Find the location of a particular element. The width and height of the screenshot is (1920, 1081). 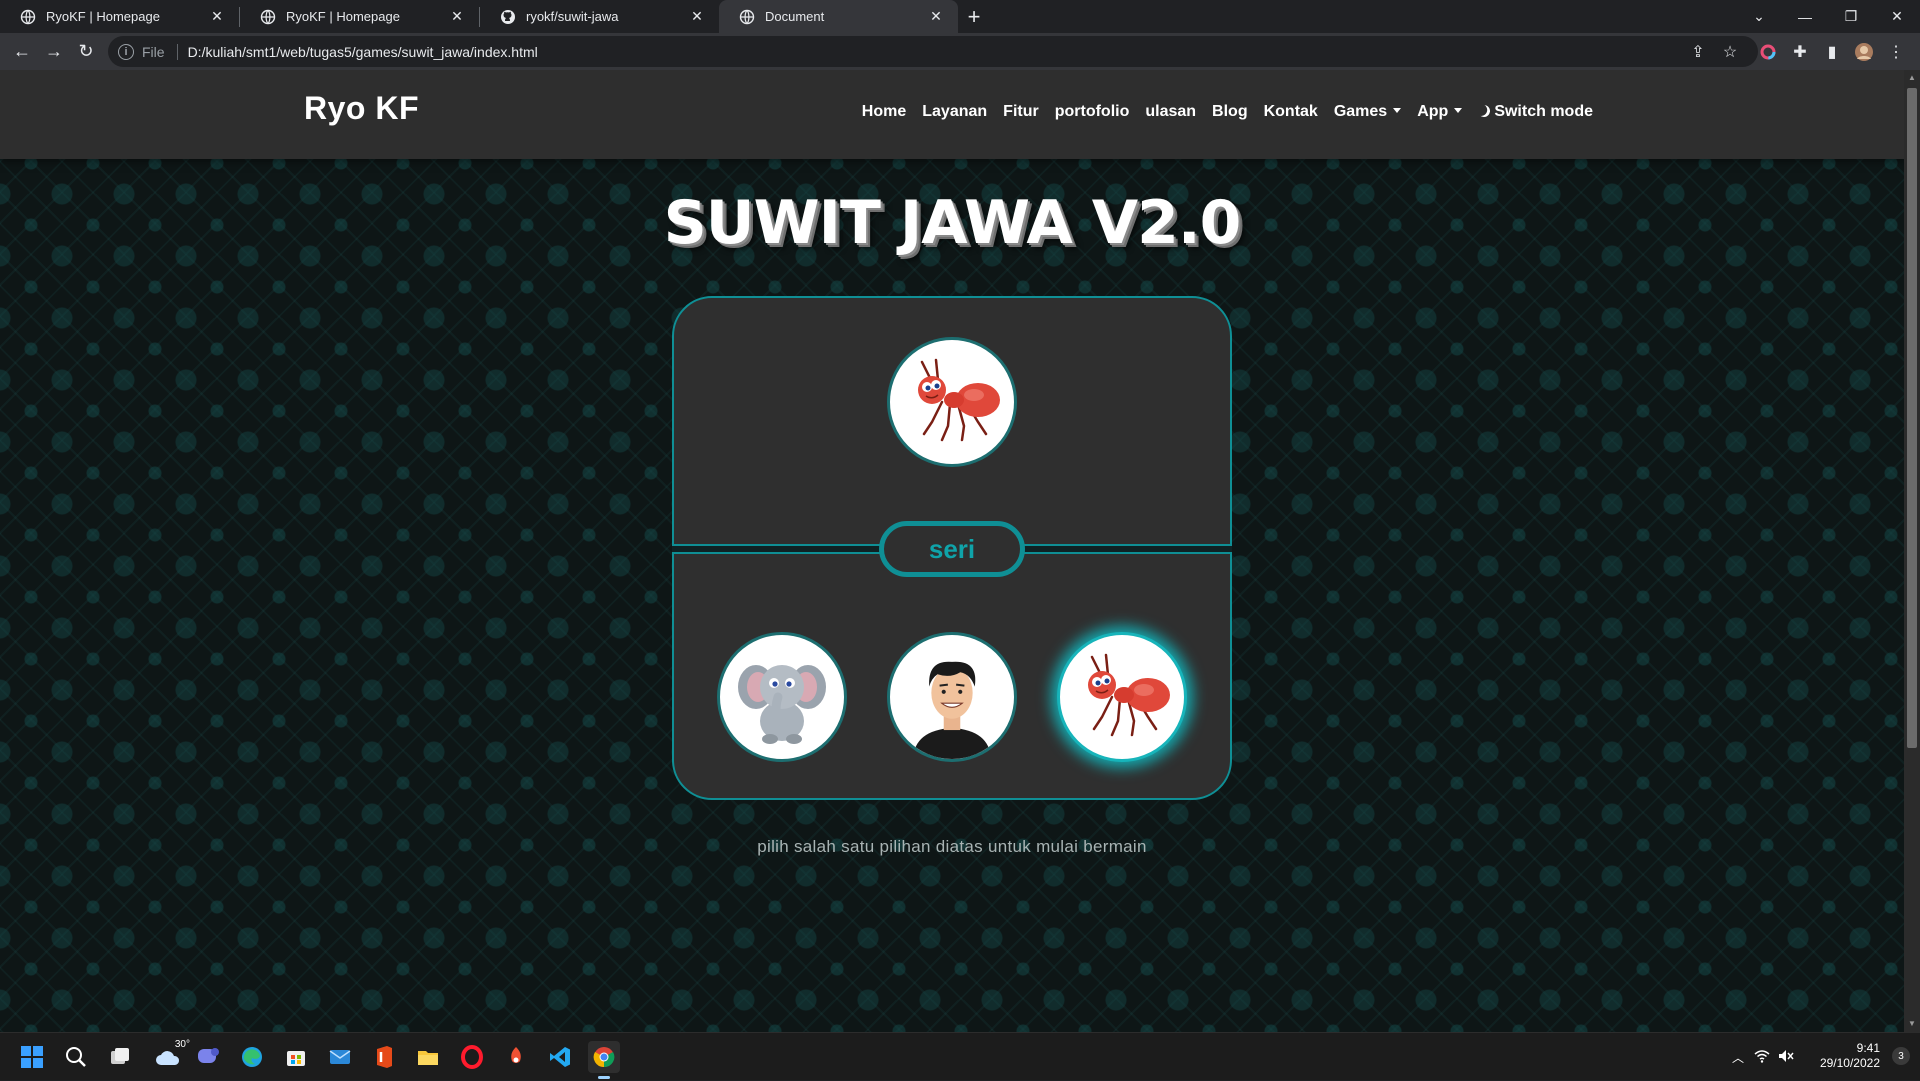

new-tab-button: + is located at coordinates (974, 16).